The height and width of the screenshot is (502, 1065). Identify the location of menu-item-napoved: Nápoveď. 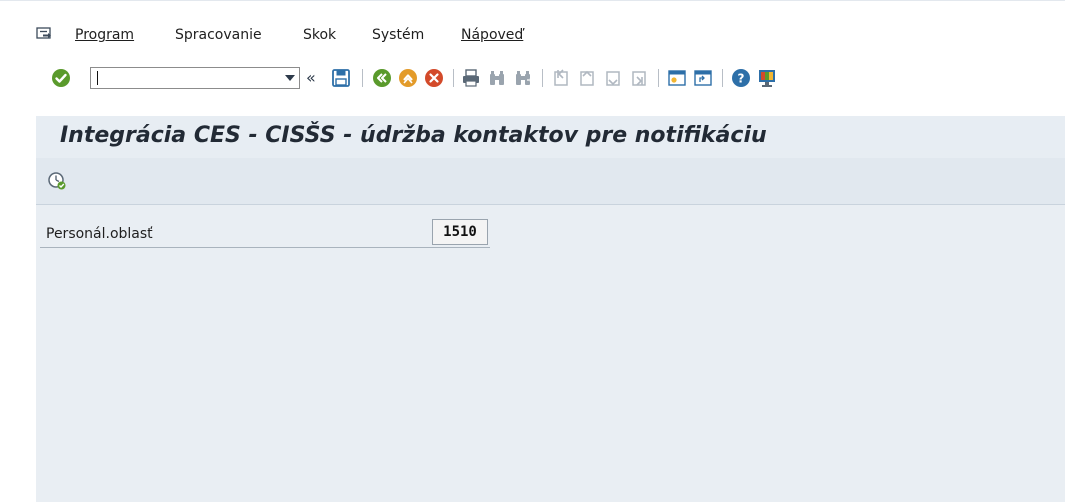
(492, 35).